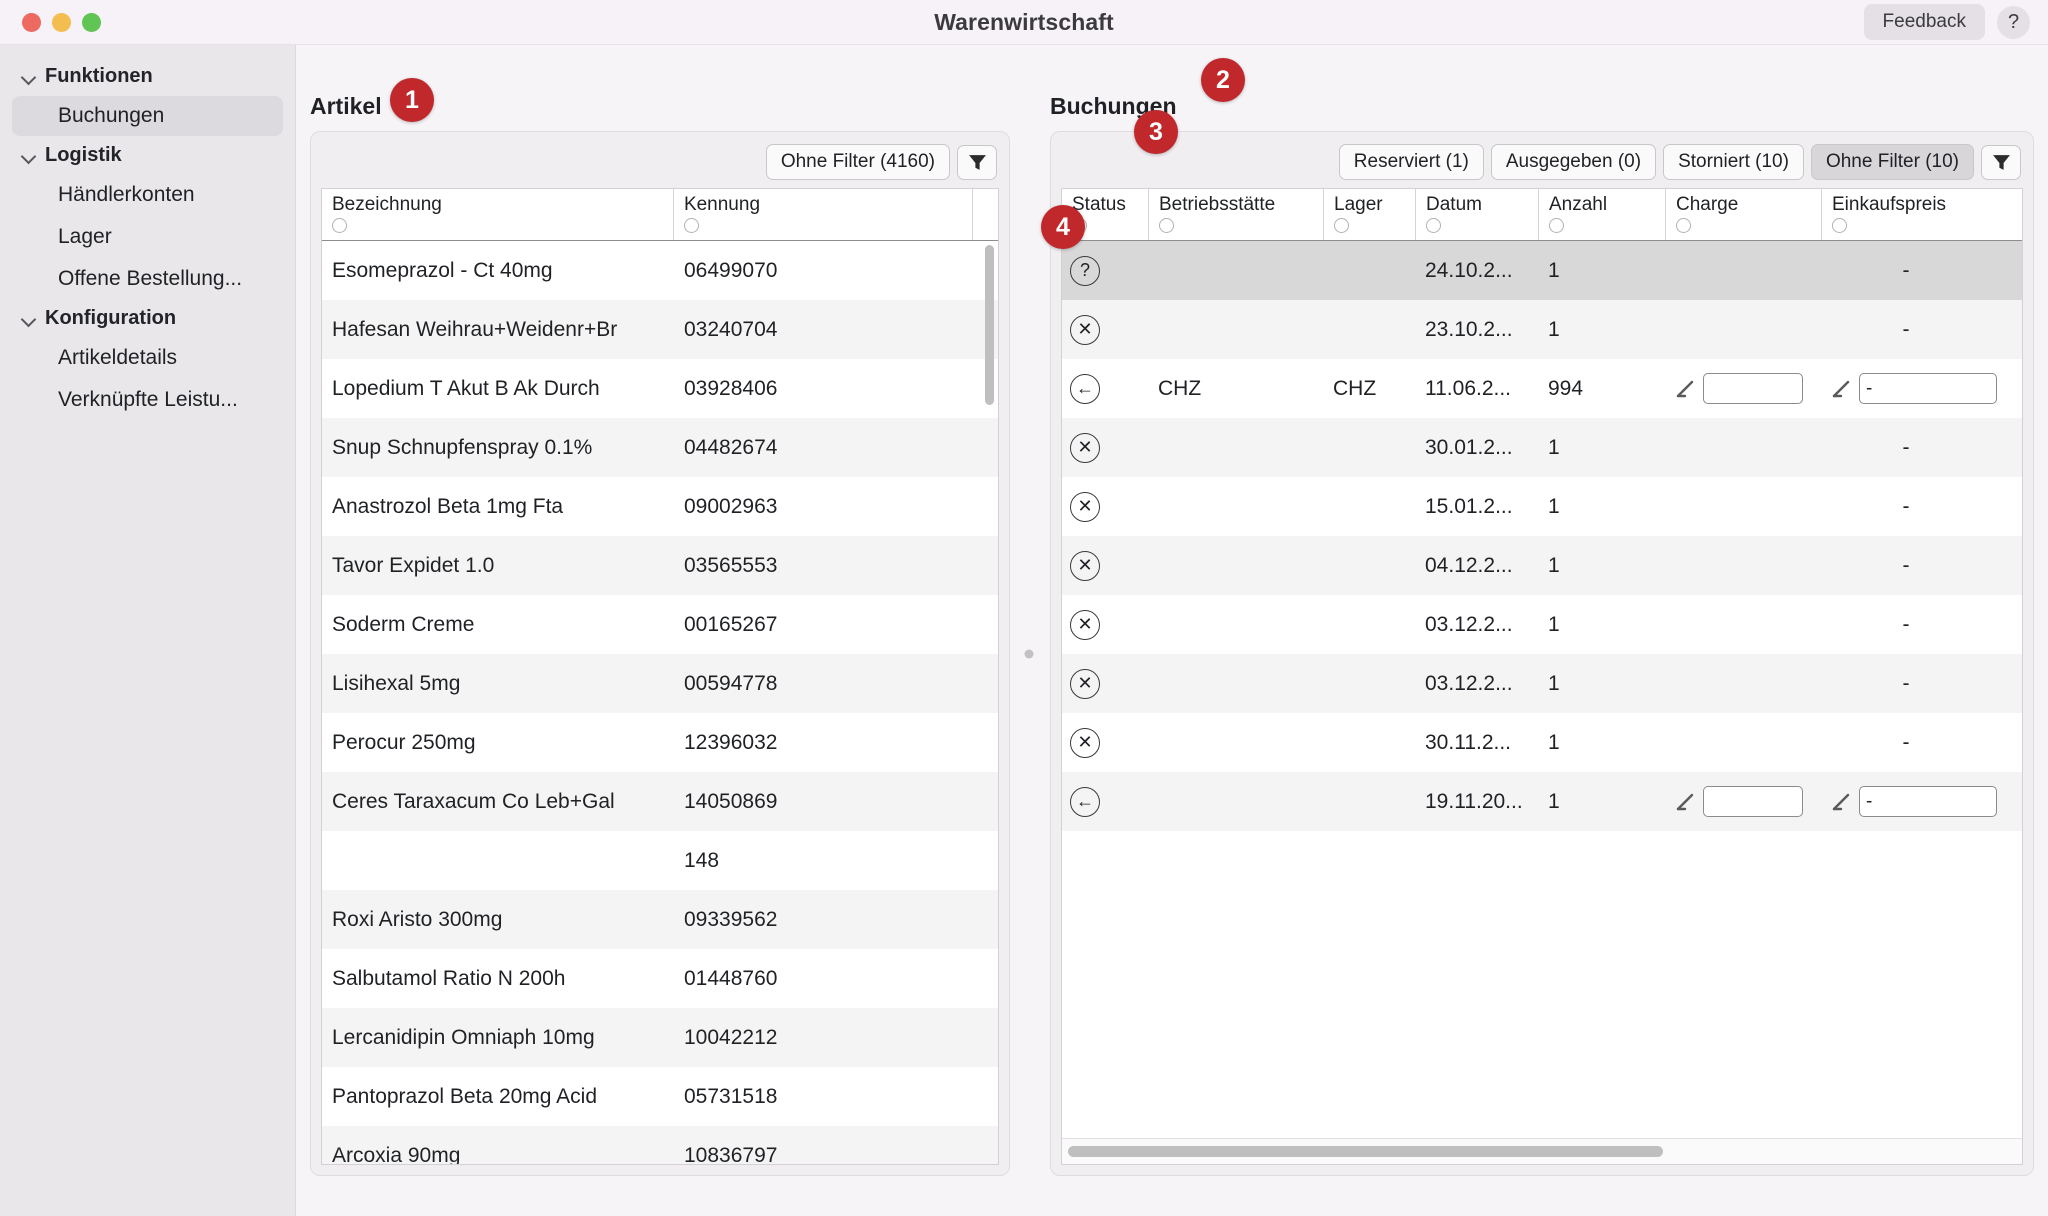 The image size is (2048, 1216). I want to click on artikel-table-row: 148, so click(660, 860).